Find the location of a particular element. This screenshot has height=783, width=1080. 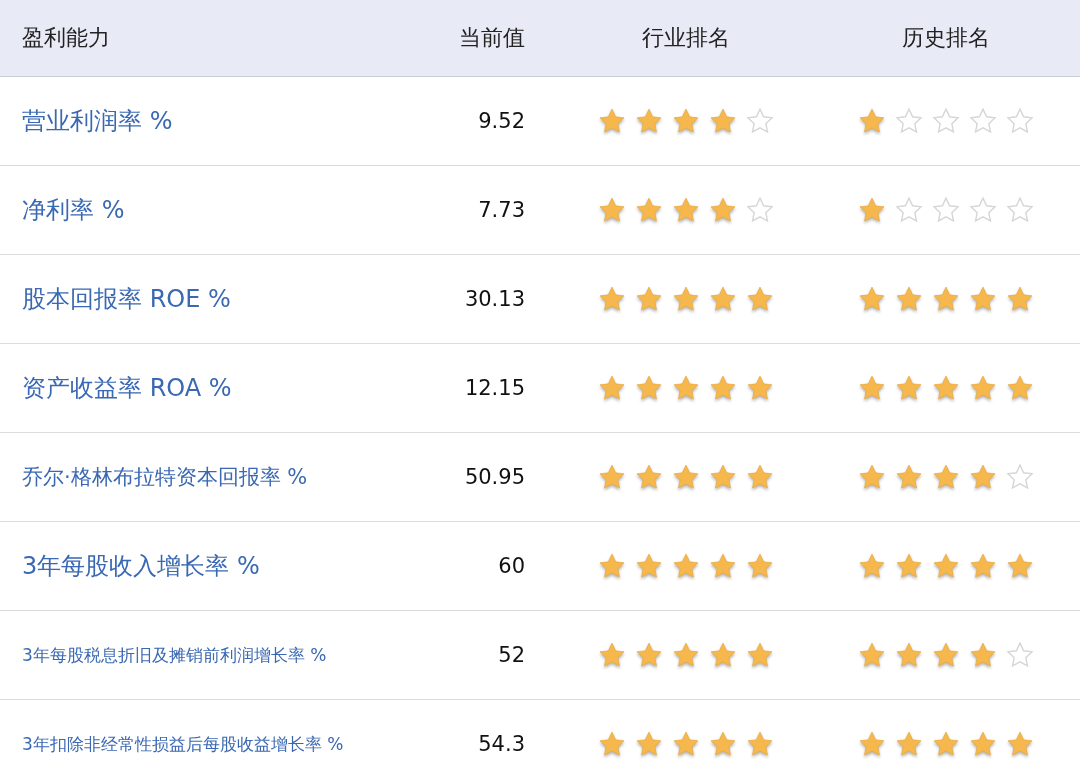

metric-value: 54.3 is located at coordinates (501, 744).